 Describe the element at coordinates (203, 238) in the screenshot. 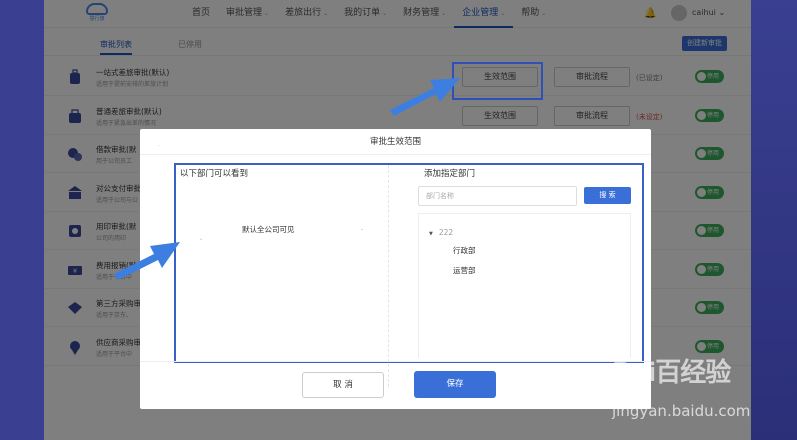

I see `left-mark: 、` at that location.